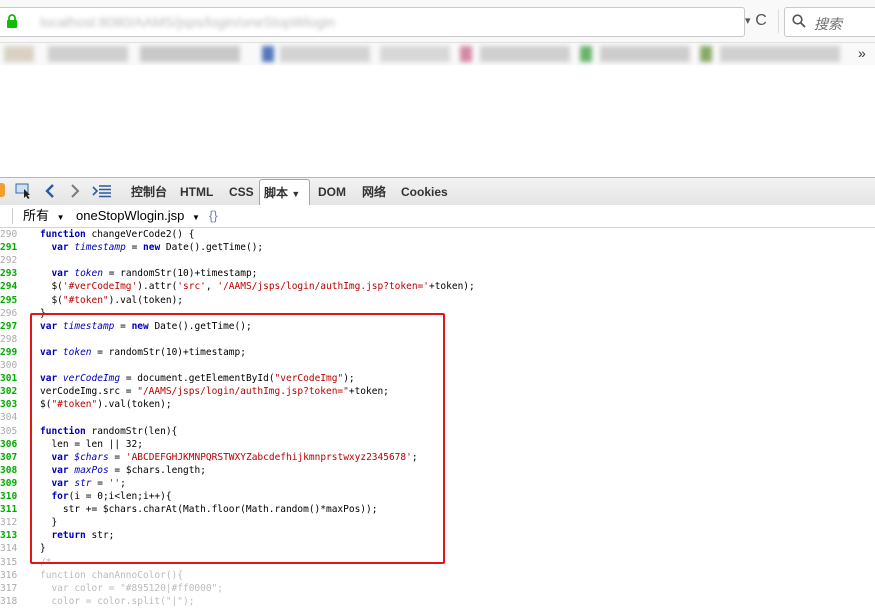  What do you see at coordinates (8, 391) in the screenshot?
I see `breakpoint-line-number: 302` at bounding box center [8, 391].